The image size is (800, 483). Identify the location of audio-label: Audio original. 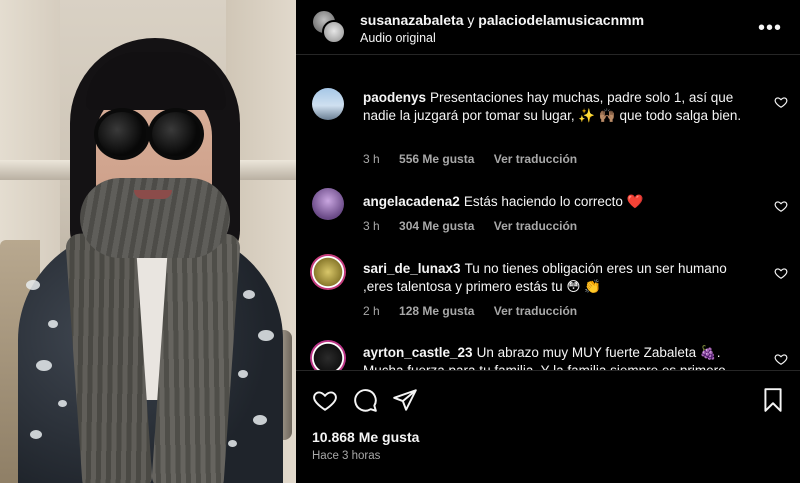
(398, 38).